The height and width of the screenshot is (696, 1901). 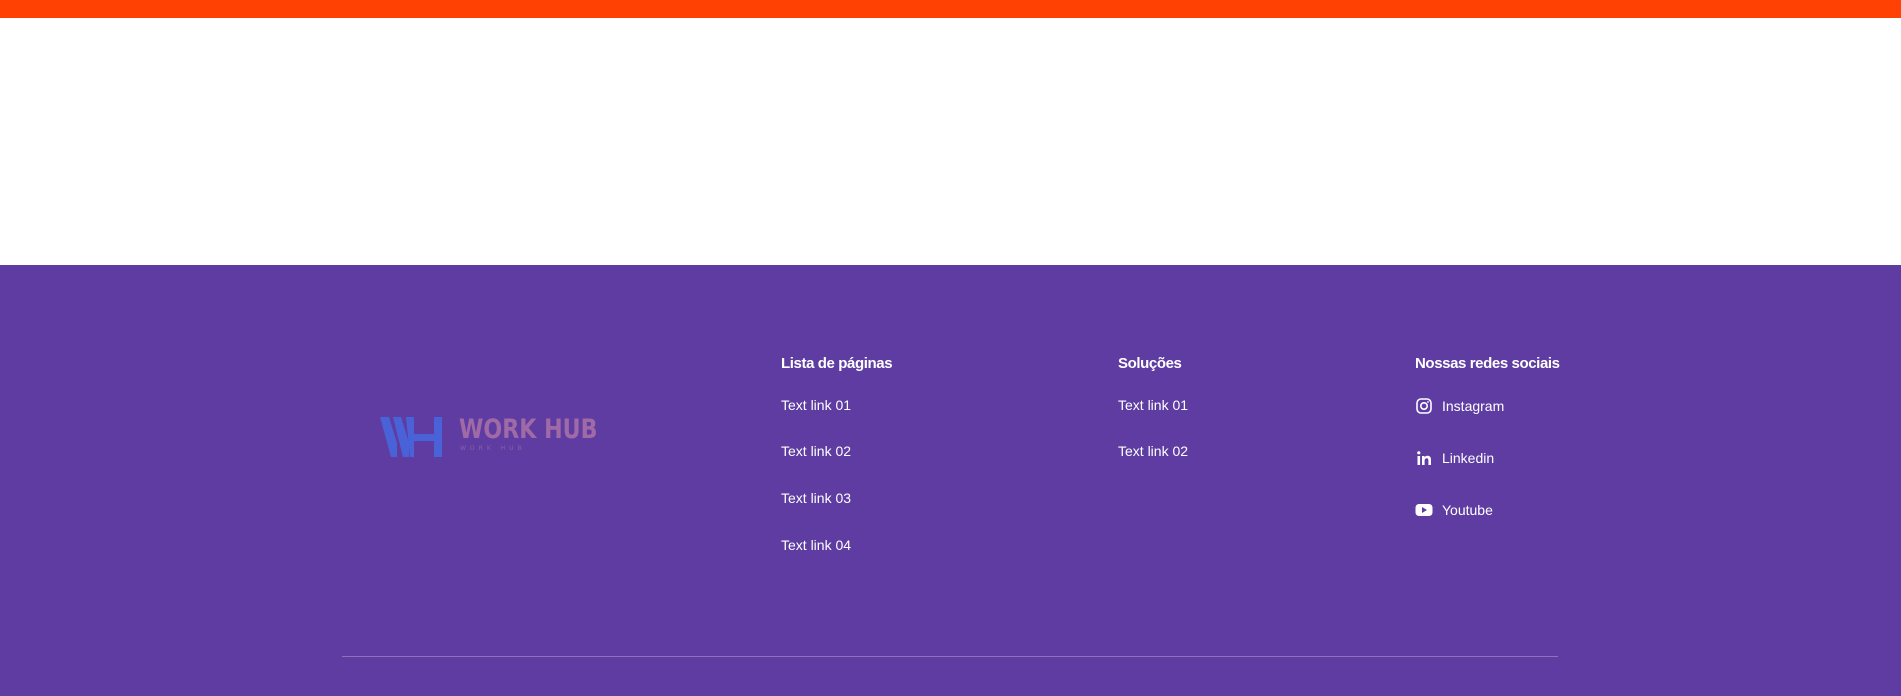 I want to click on top-accent-bar, so click(x=950, y=9).